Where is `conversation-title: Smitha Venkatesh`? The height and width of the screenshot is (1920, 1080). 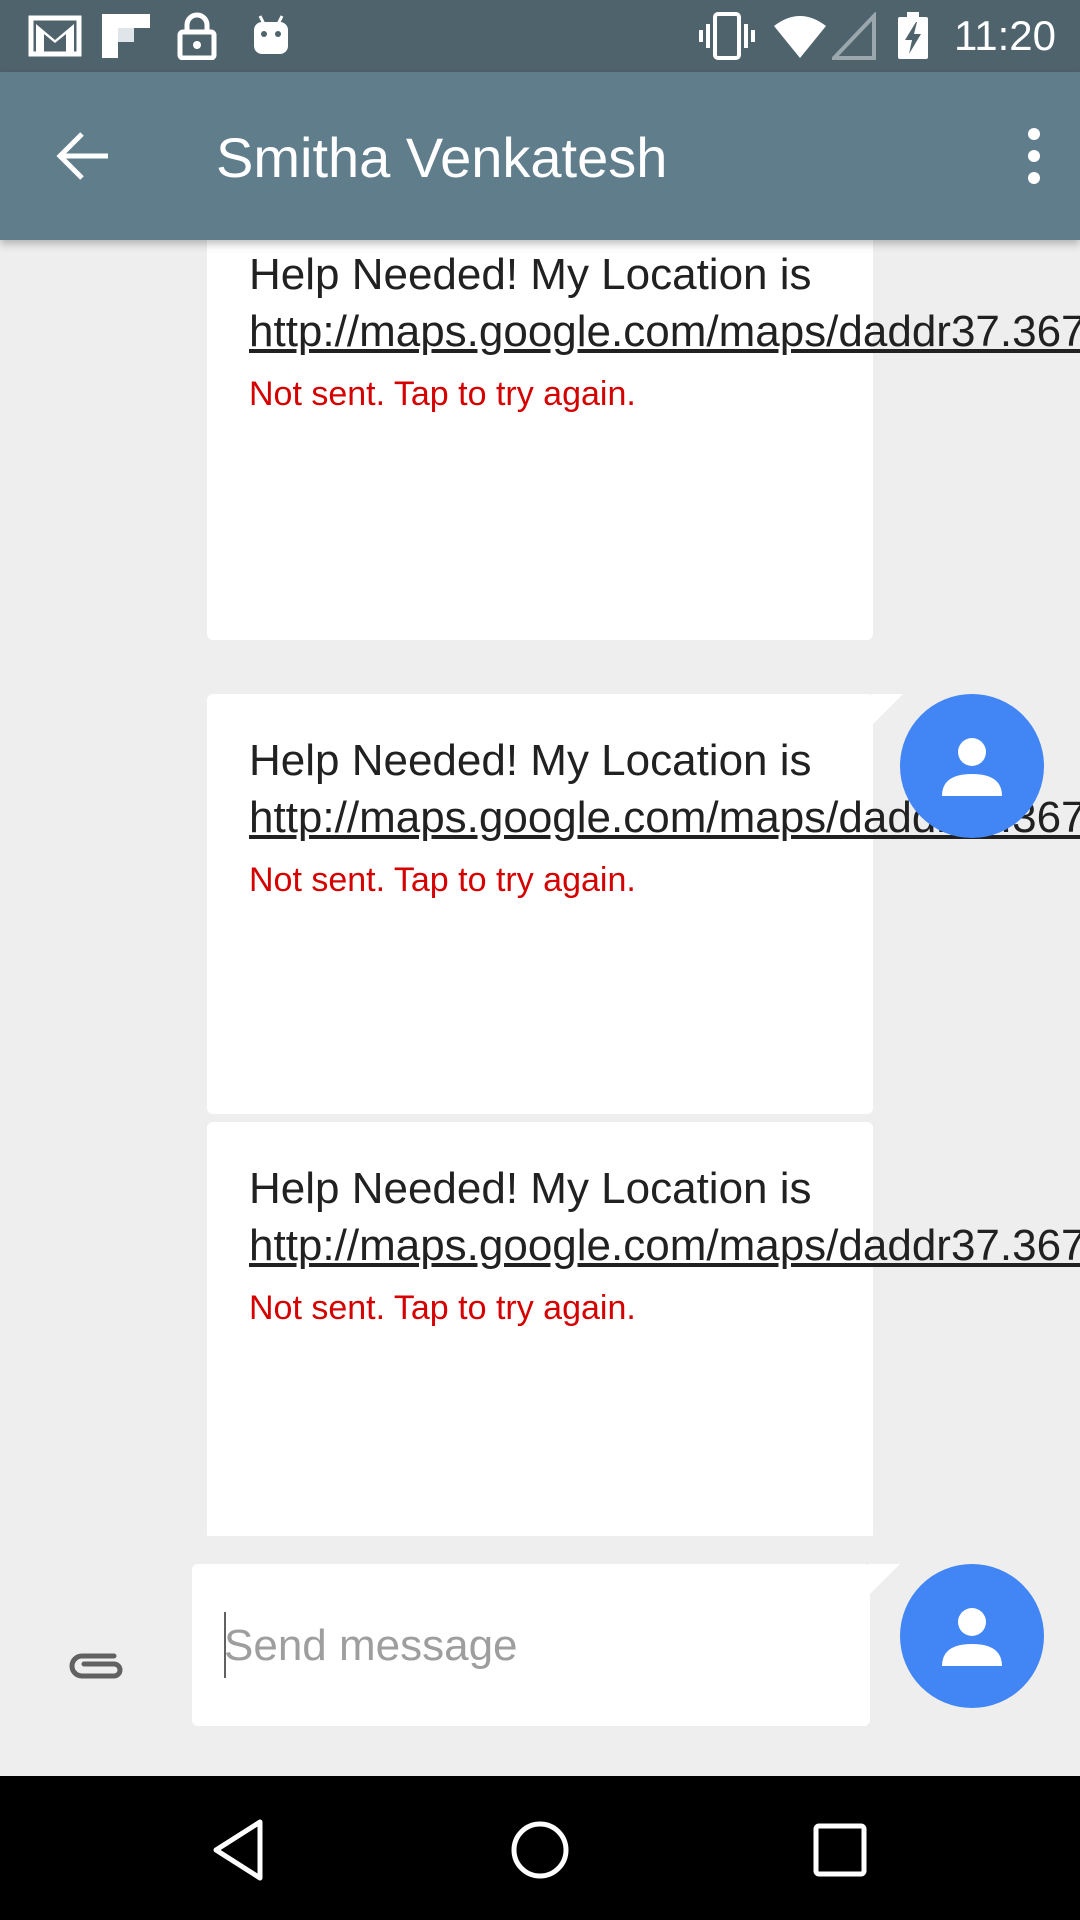
conversation-title: Smitha Venkatesh is located at coordinates (442, 157).